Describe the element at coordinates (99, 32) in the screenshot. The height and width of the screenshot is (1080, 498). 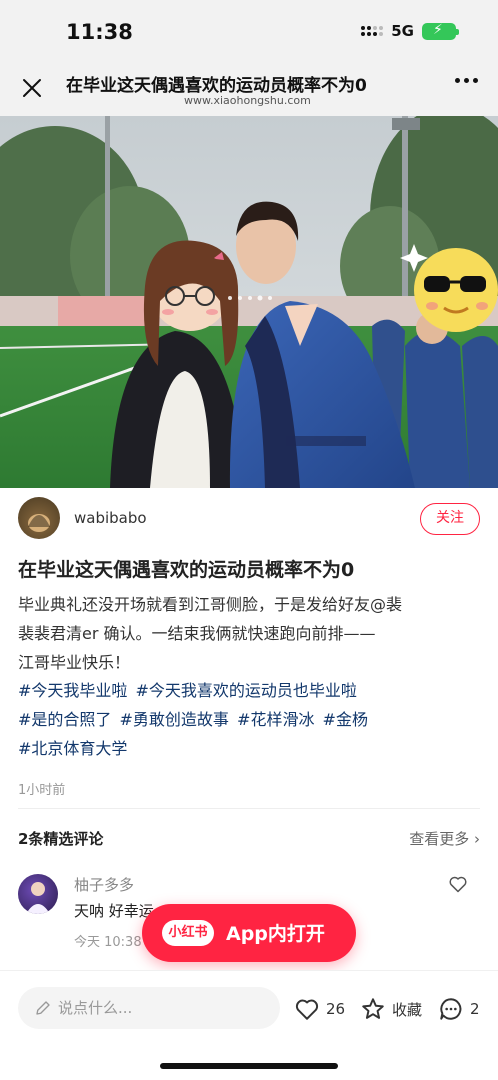
I see `status-time: 11:38` at that location.